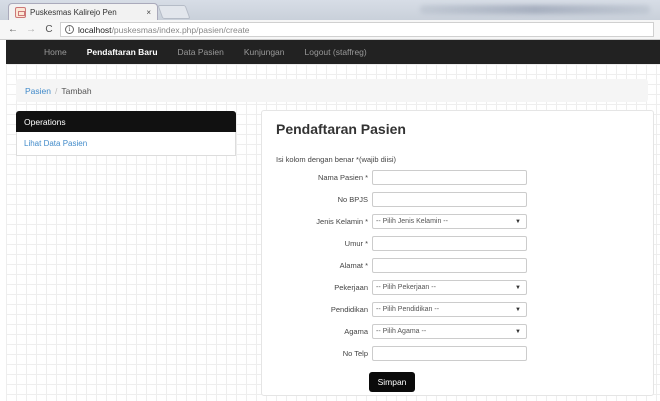  Describe the element at coordinates (535, 9) in the screenshot. I see `blurred-window-title` at that location.